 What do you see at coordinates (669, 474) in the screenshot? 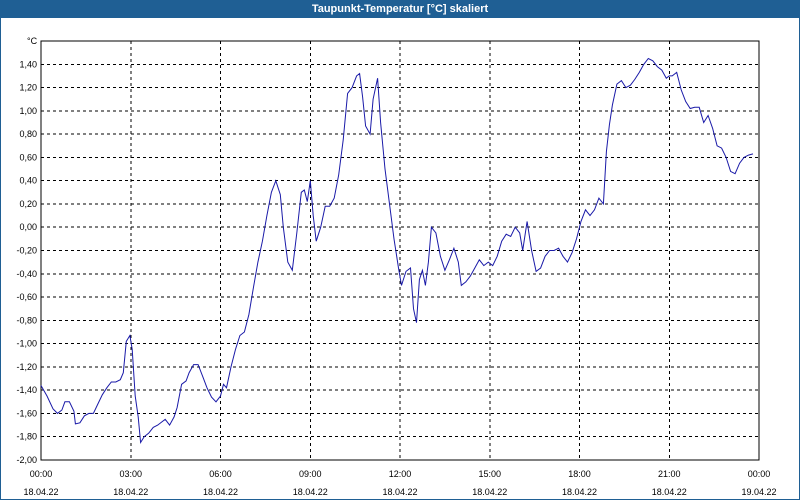
I see `x-tick-time-label: 21:00` at bounding box center [669, 474].